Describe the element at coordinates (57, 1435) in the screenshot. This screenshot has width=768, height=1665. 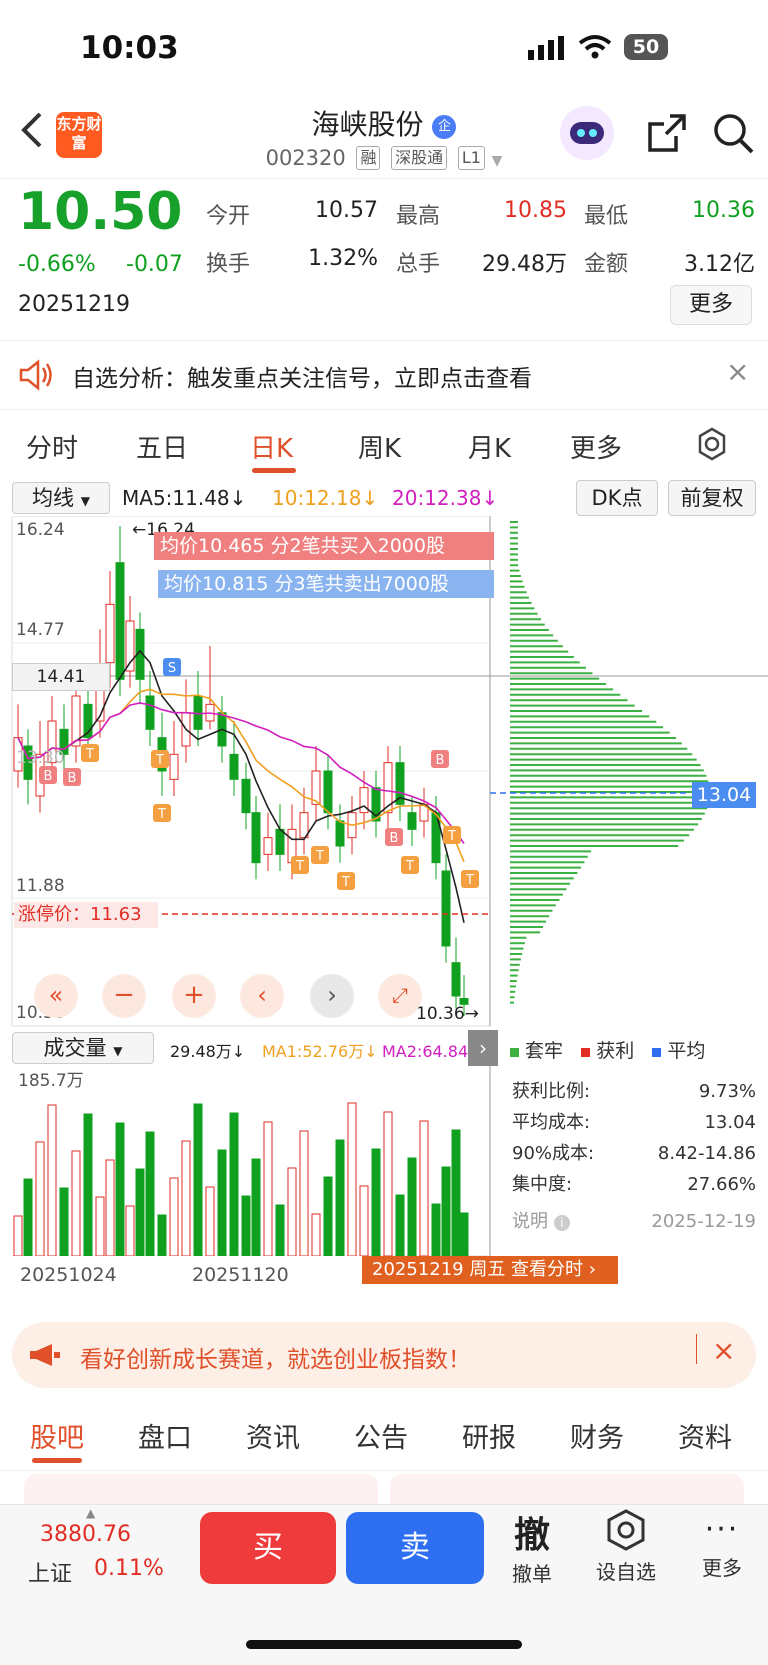
I see `tab-guba: 股吧` at that location.